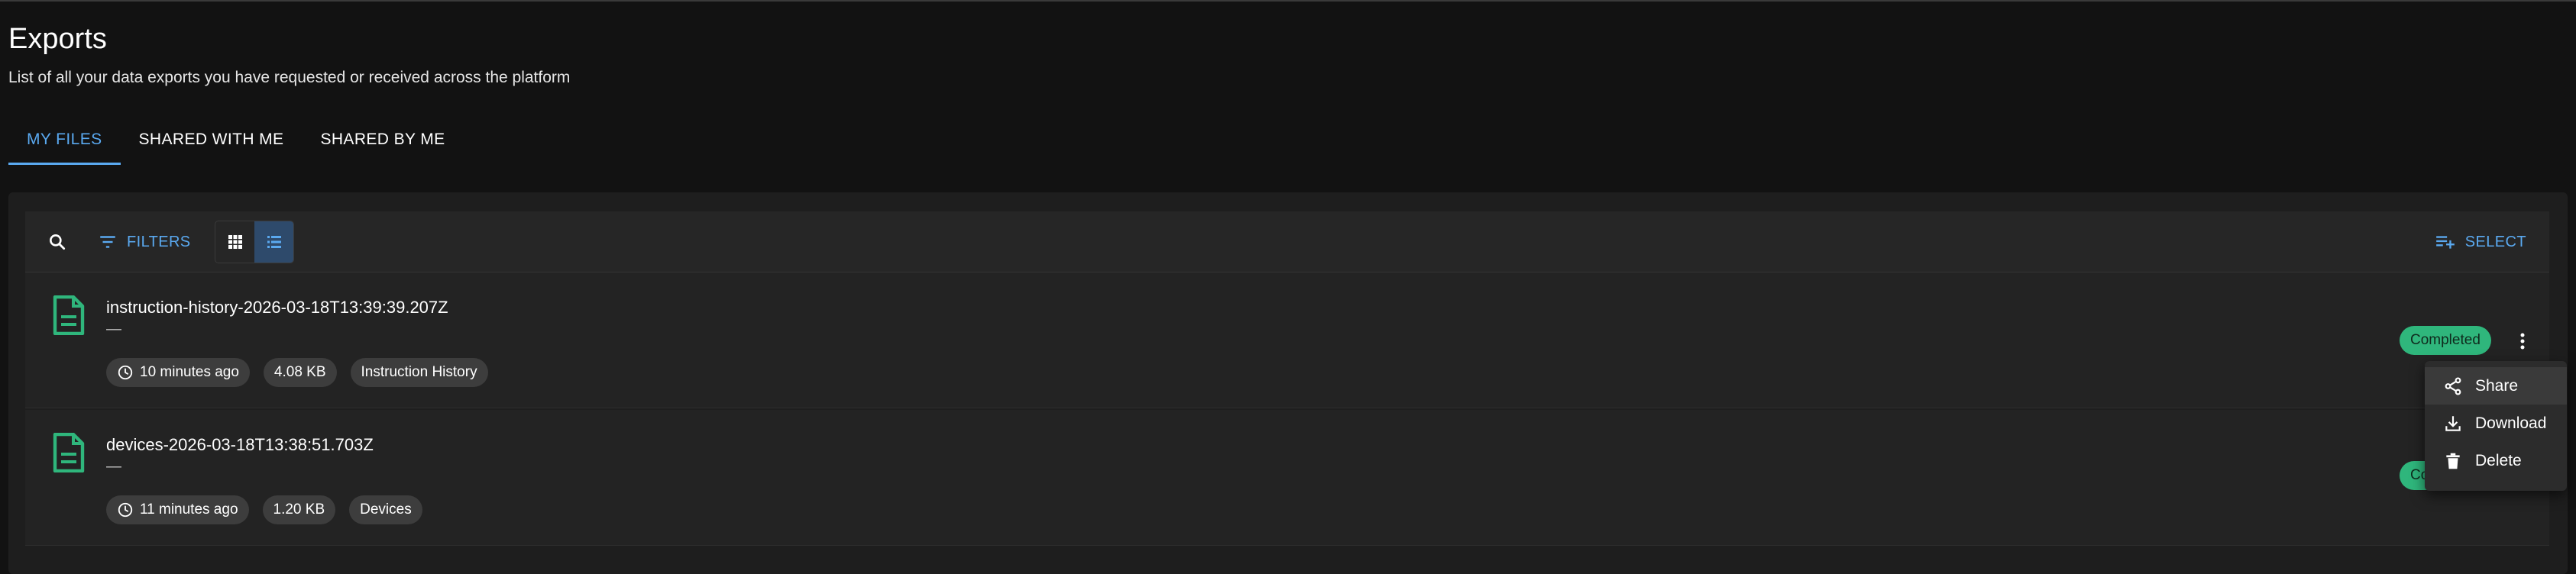 The image size is (2576, 574). What do you see at coordinates (300, 372) in the screenshot?
I see `size-chip: 4.08 KB` at bounding box center [300, 372].